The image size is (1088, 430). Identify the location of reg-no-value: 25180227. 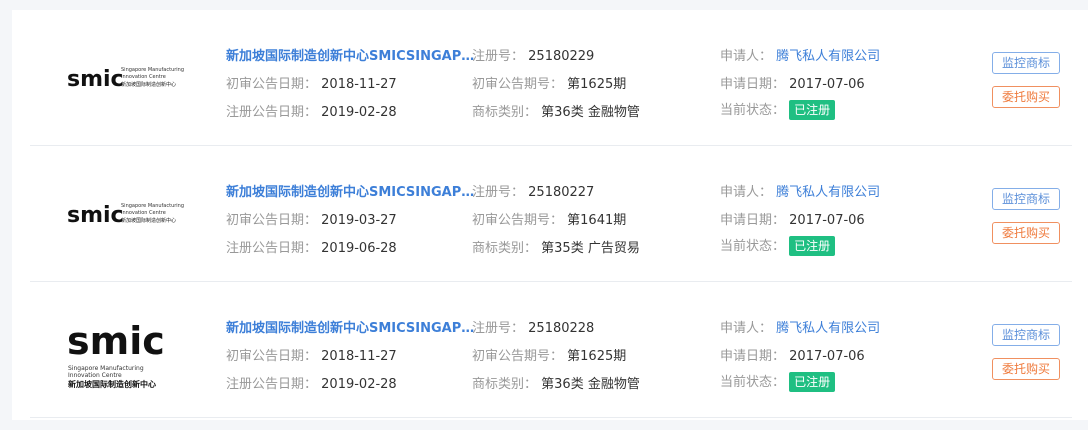
(561, 192).